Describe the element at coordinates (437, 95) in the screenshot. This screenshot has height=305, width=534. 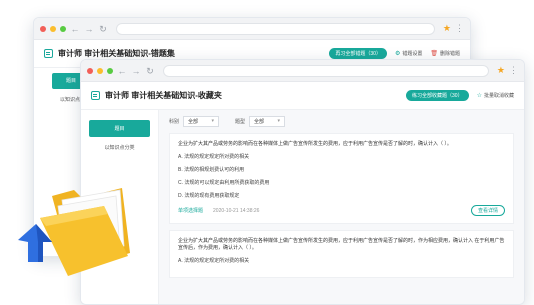
I see `practice-favorites-button: 练习全部收藏题（30）` at that location.